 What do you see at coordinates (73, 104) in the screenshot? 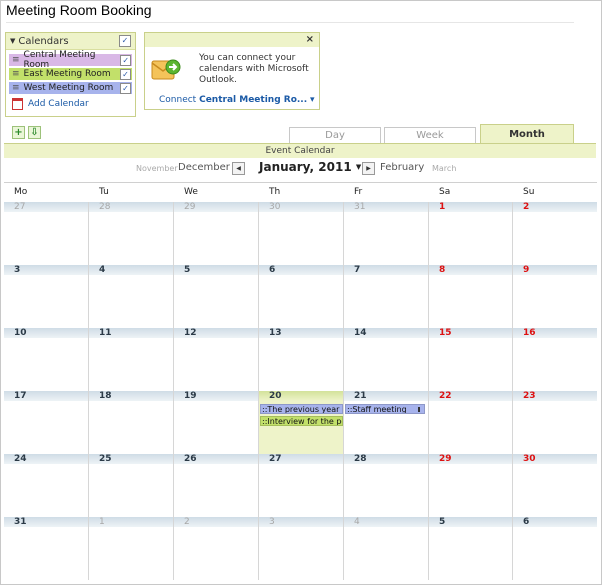
I see `add-calendar-link: Add Calendar` at bounding box center [73, 104].